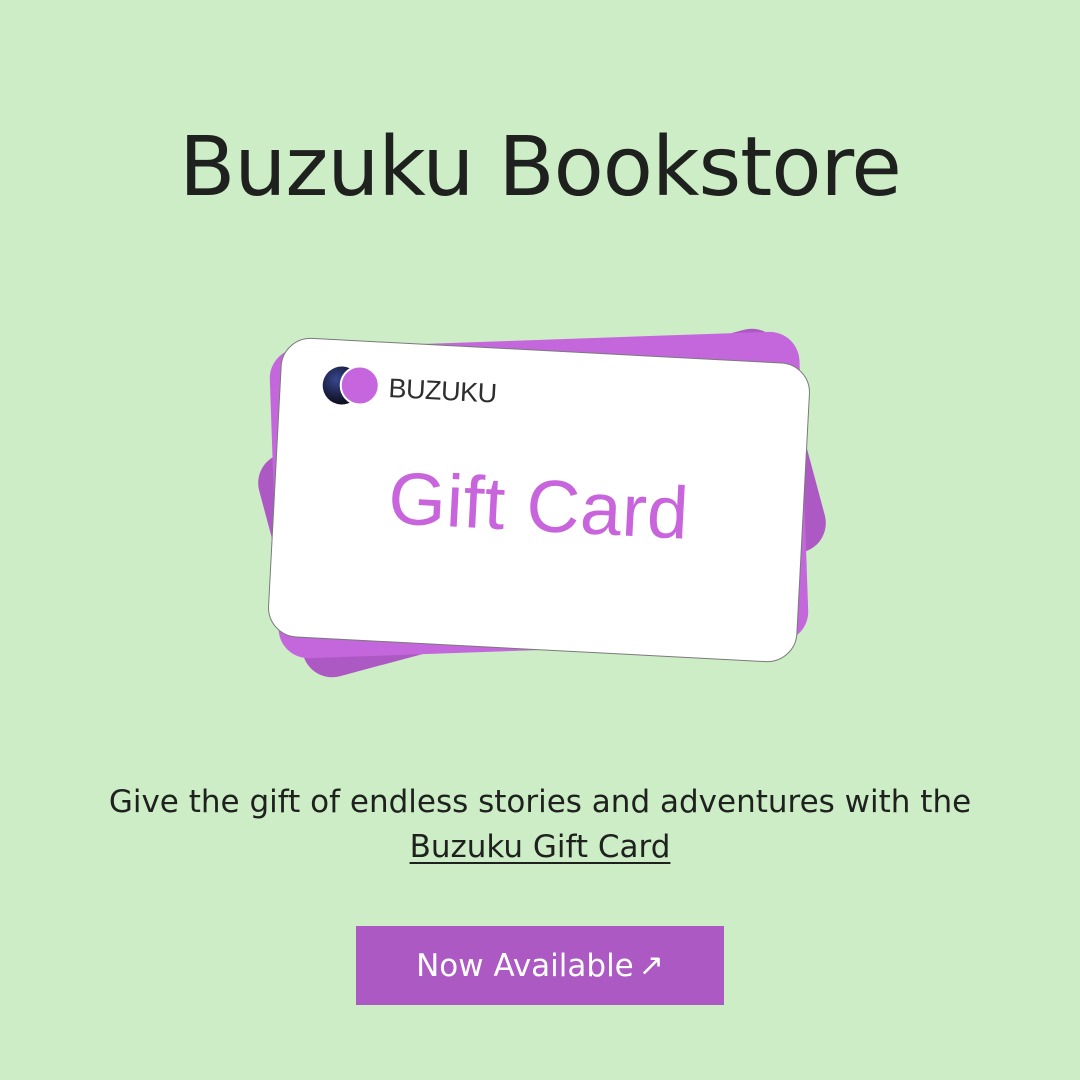 The image size is (1080, 1080). I want to click on arrow-up-right-icon: ↗, so click(651, 965).